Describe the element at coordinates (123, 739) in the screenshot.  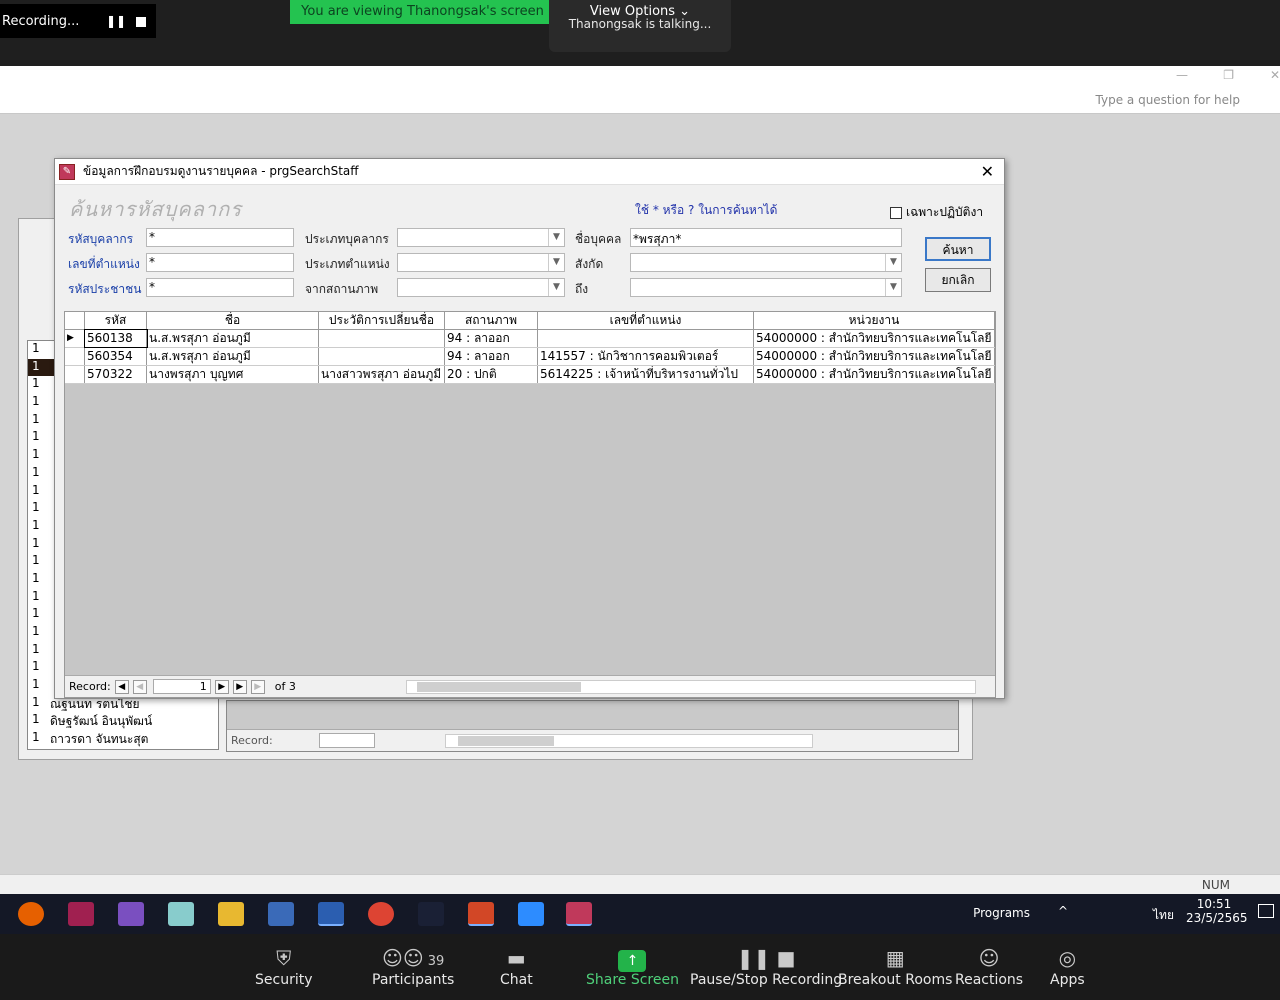
I see `list-item: 1 ถาวรดา จันทนะสุต` at that location.